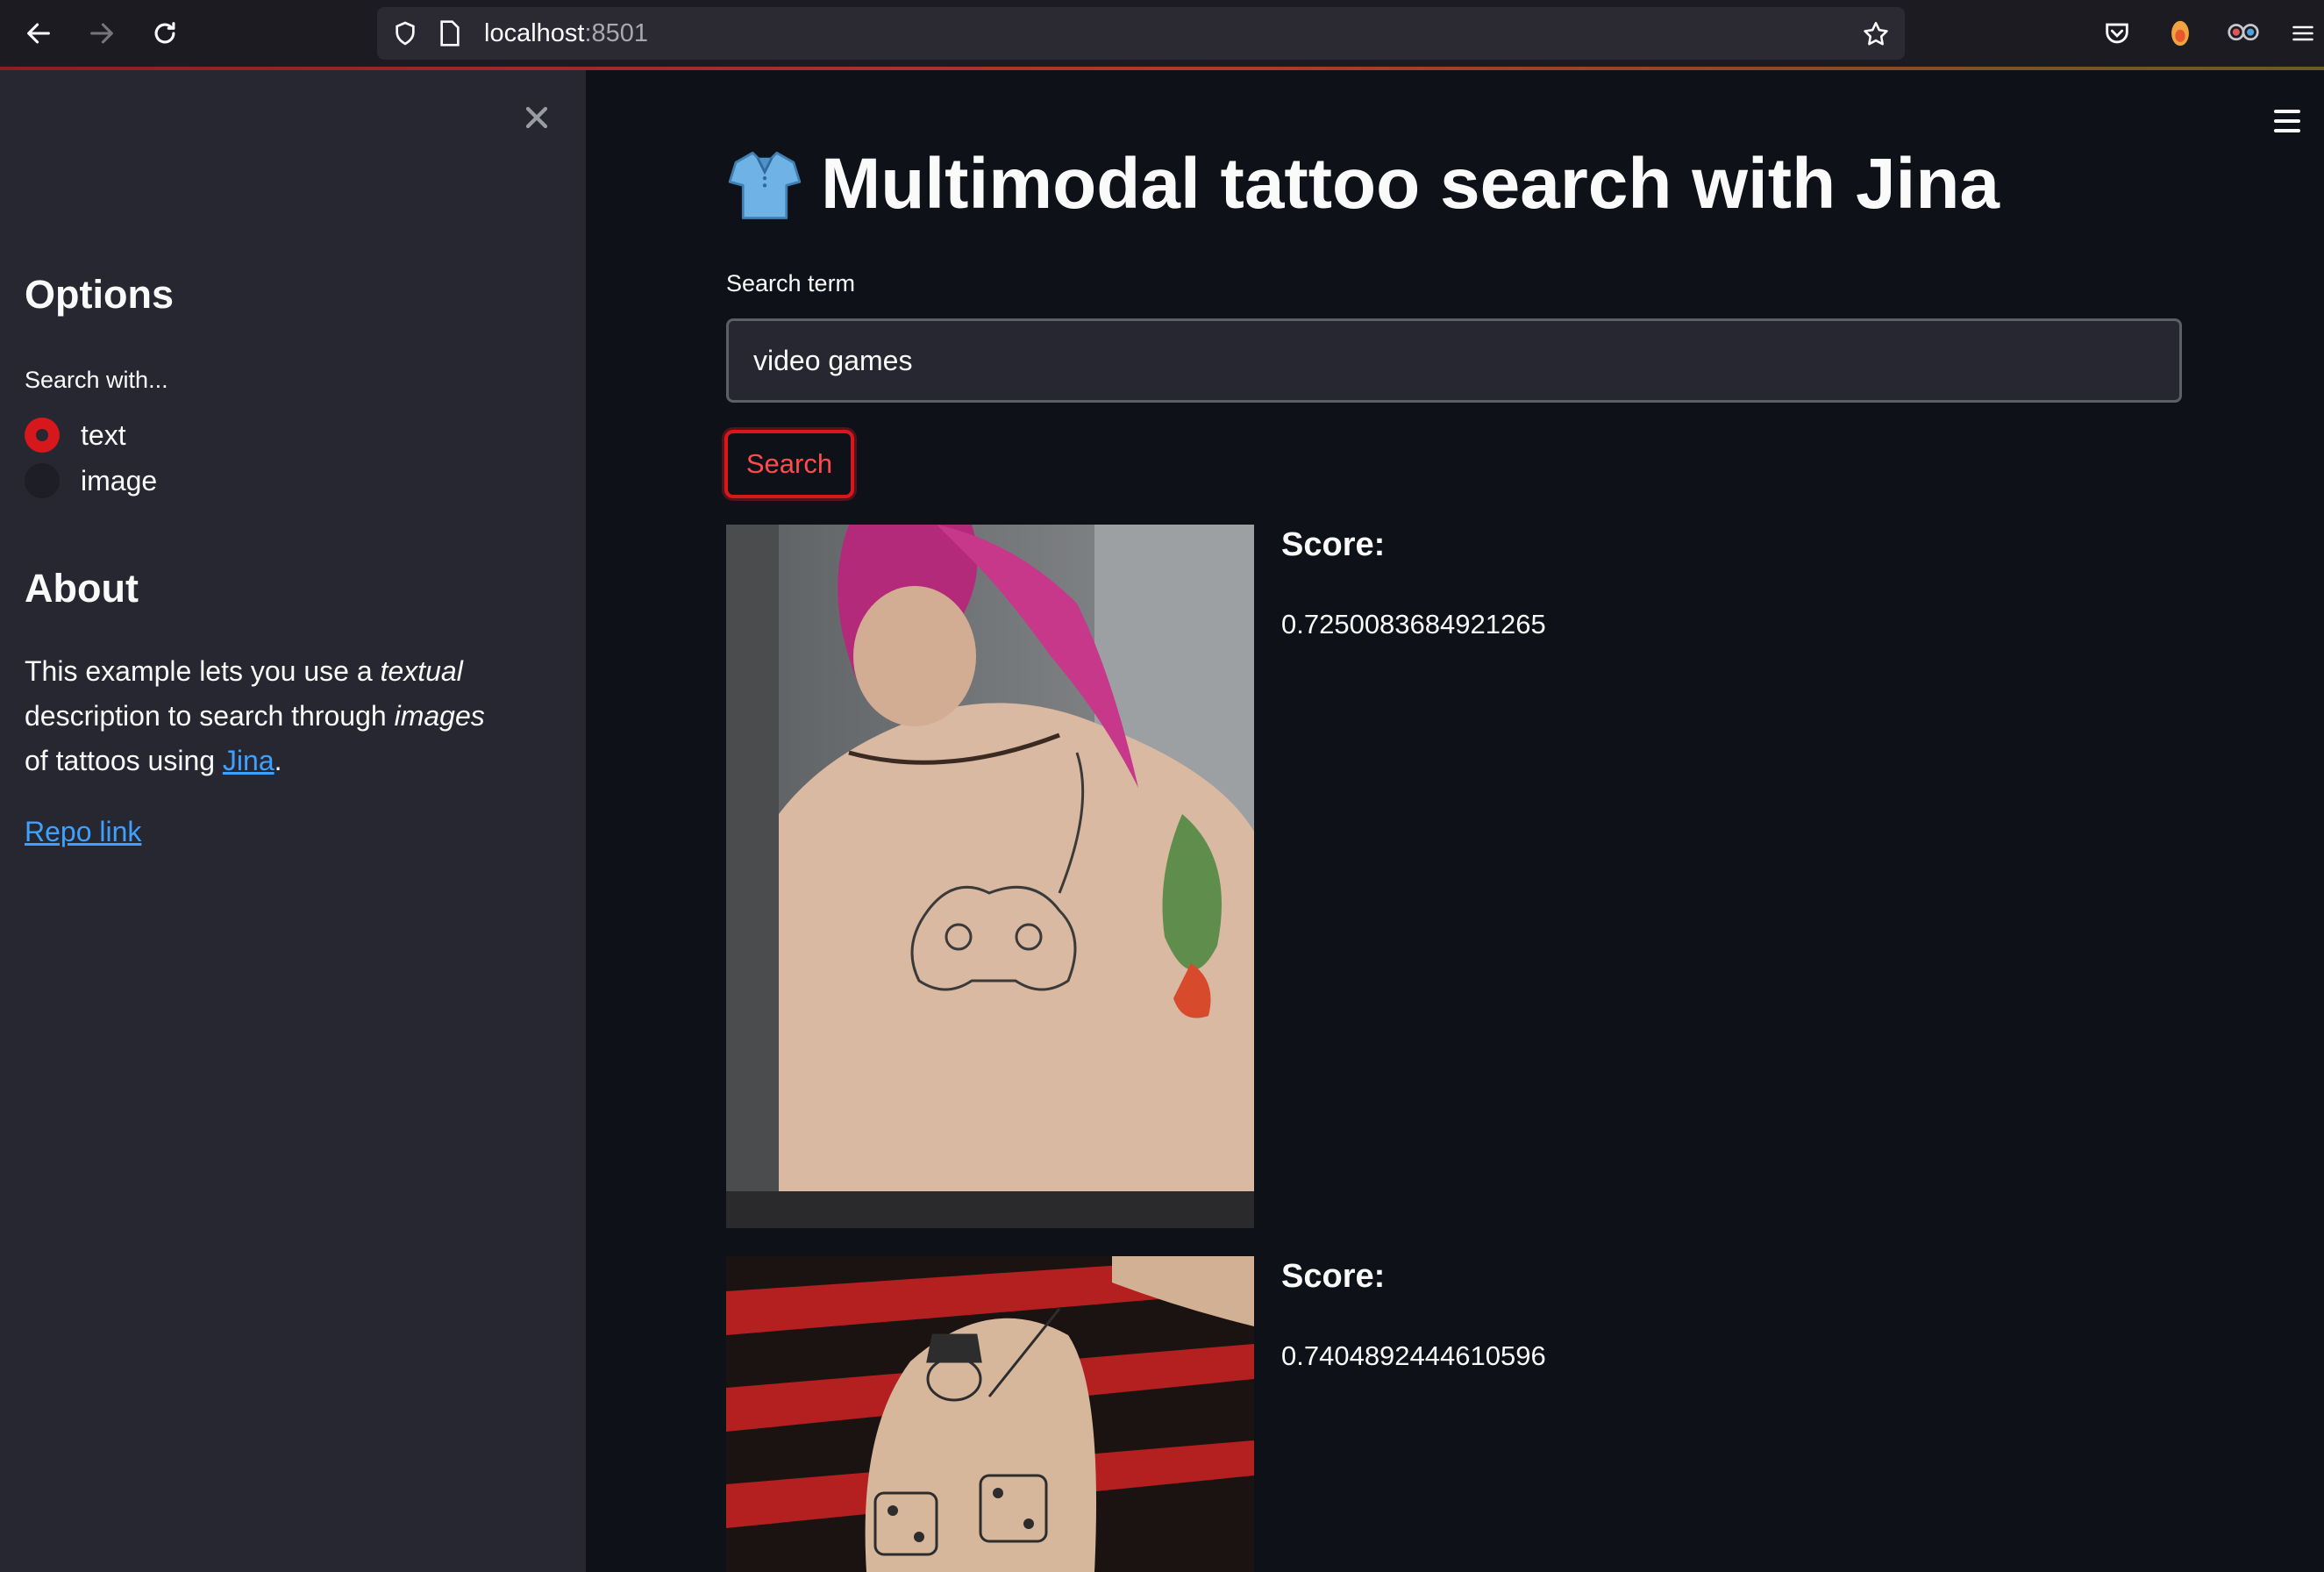 This screenshot has height=1572, width=2324. I want to click on search-input, so click(1454, 360).